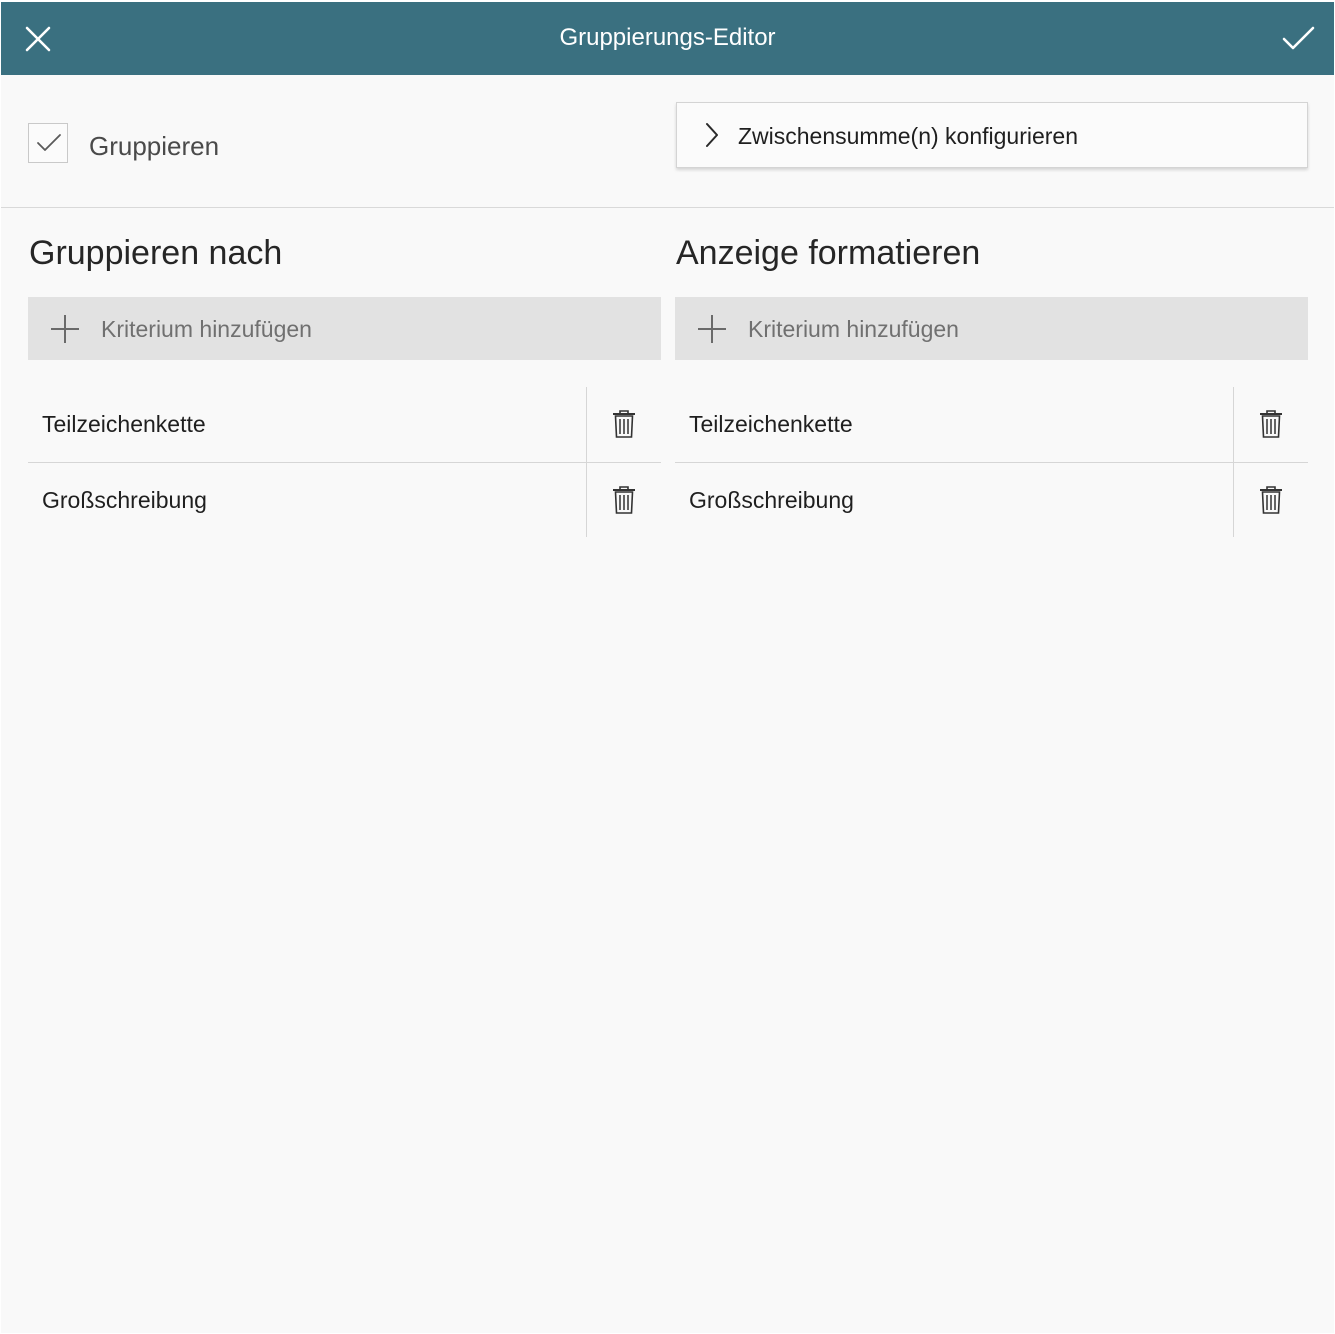 The height and width of the screenshot is (1334, 1335). I want to click on add-format-criterion-button: Kriterium hinzufügen, so click(991, 328).